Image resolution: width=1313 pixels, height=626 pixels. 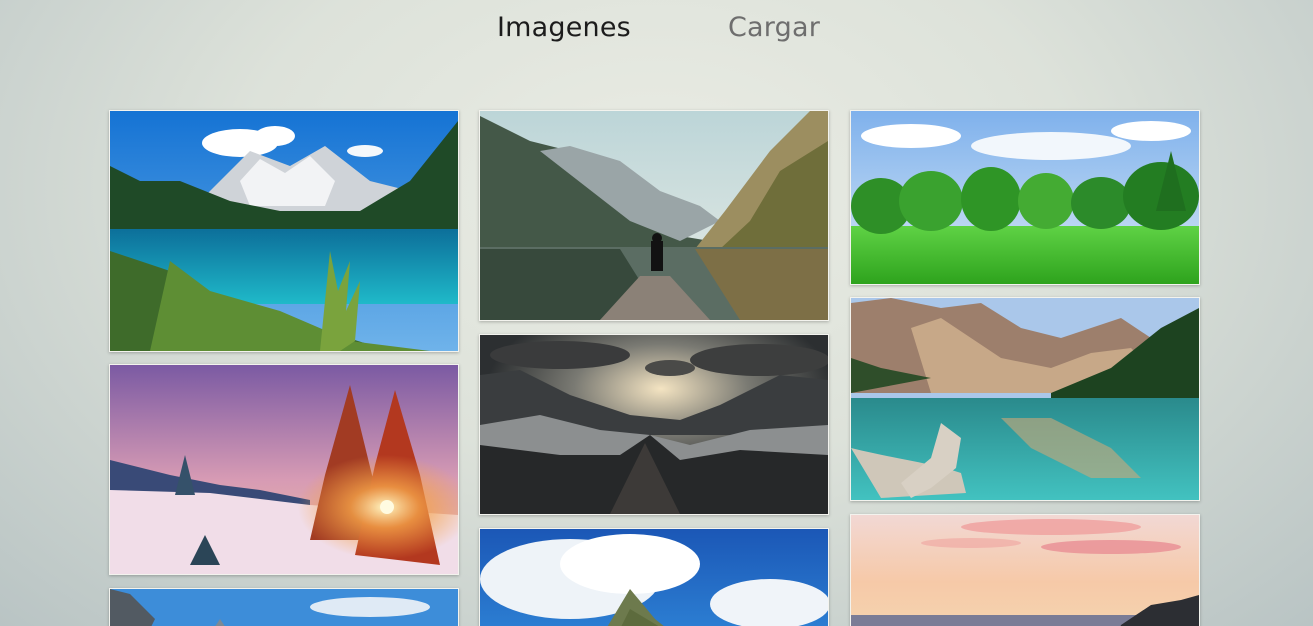 I want to click on tab-cargar: Cargar, so click(x=774, y=27).